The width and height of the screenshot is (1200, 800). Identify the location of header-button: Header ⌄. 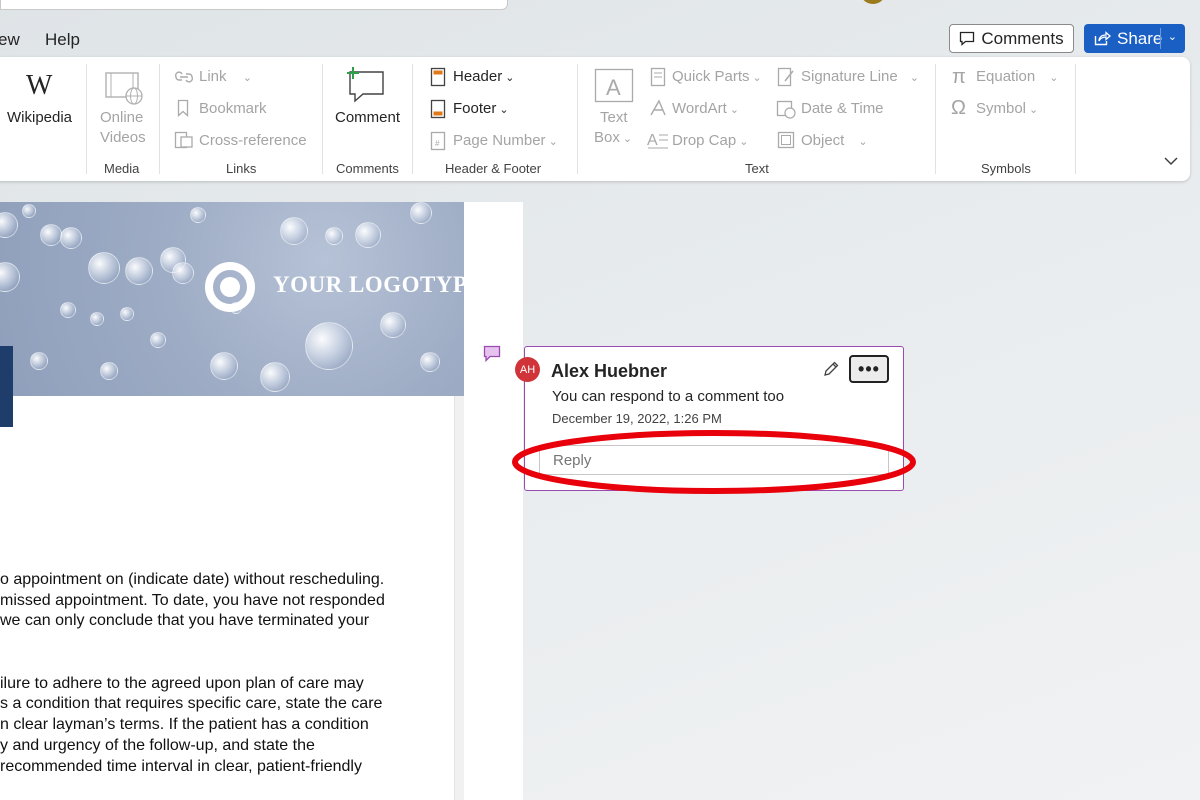
(483, 76).